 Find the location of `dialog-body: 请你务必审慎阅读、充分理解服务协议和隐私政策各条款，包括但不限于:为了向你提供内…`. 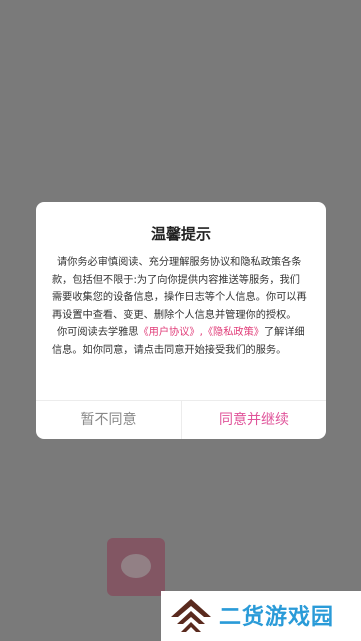

dialog-body: 请你务必审慎阅读、充分理解服务协议和隐私政策各条款，包括但不限于:为了向你提供内… is located at coordinates (181, 306).